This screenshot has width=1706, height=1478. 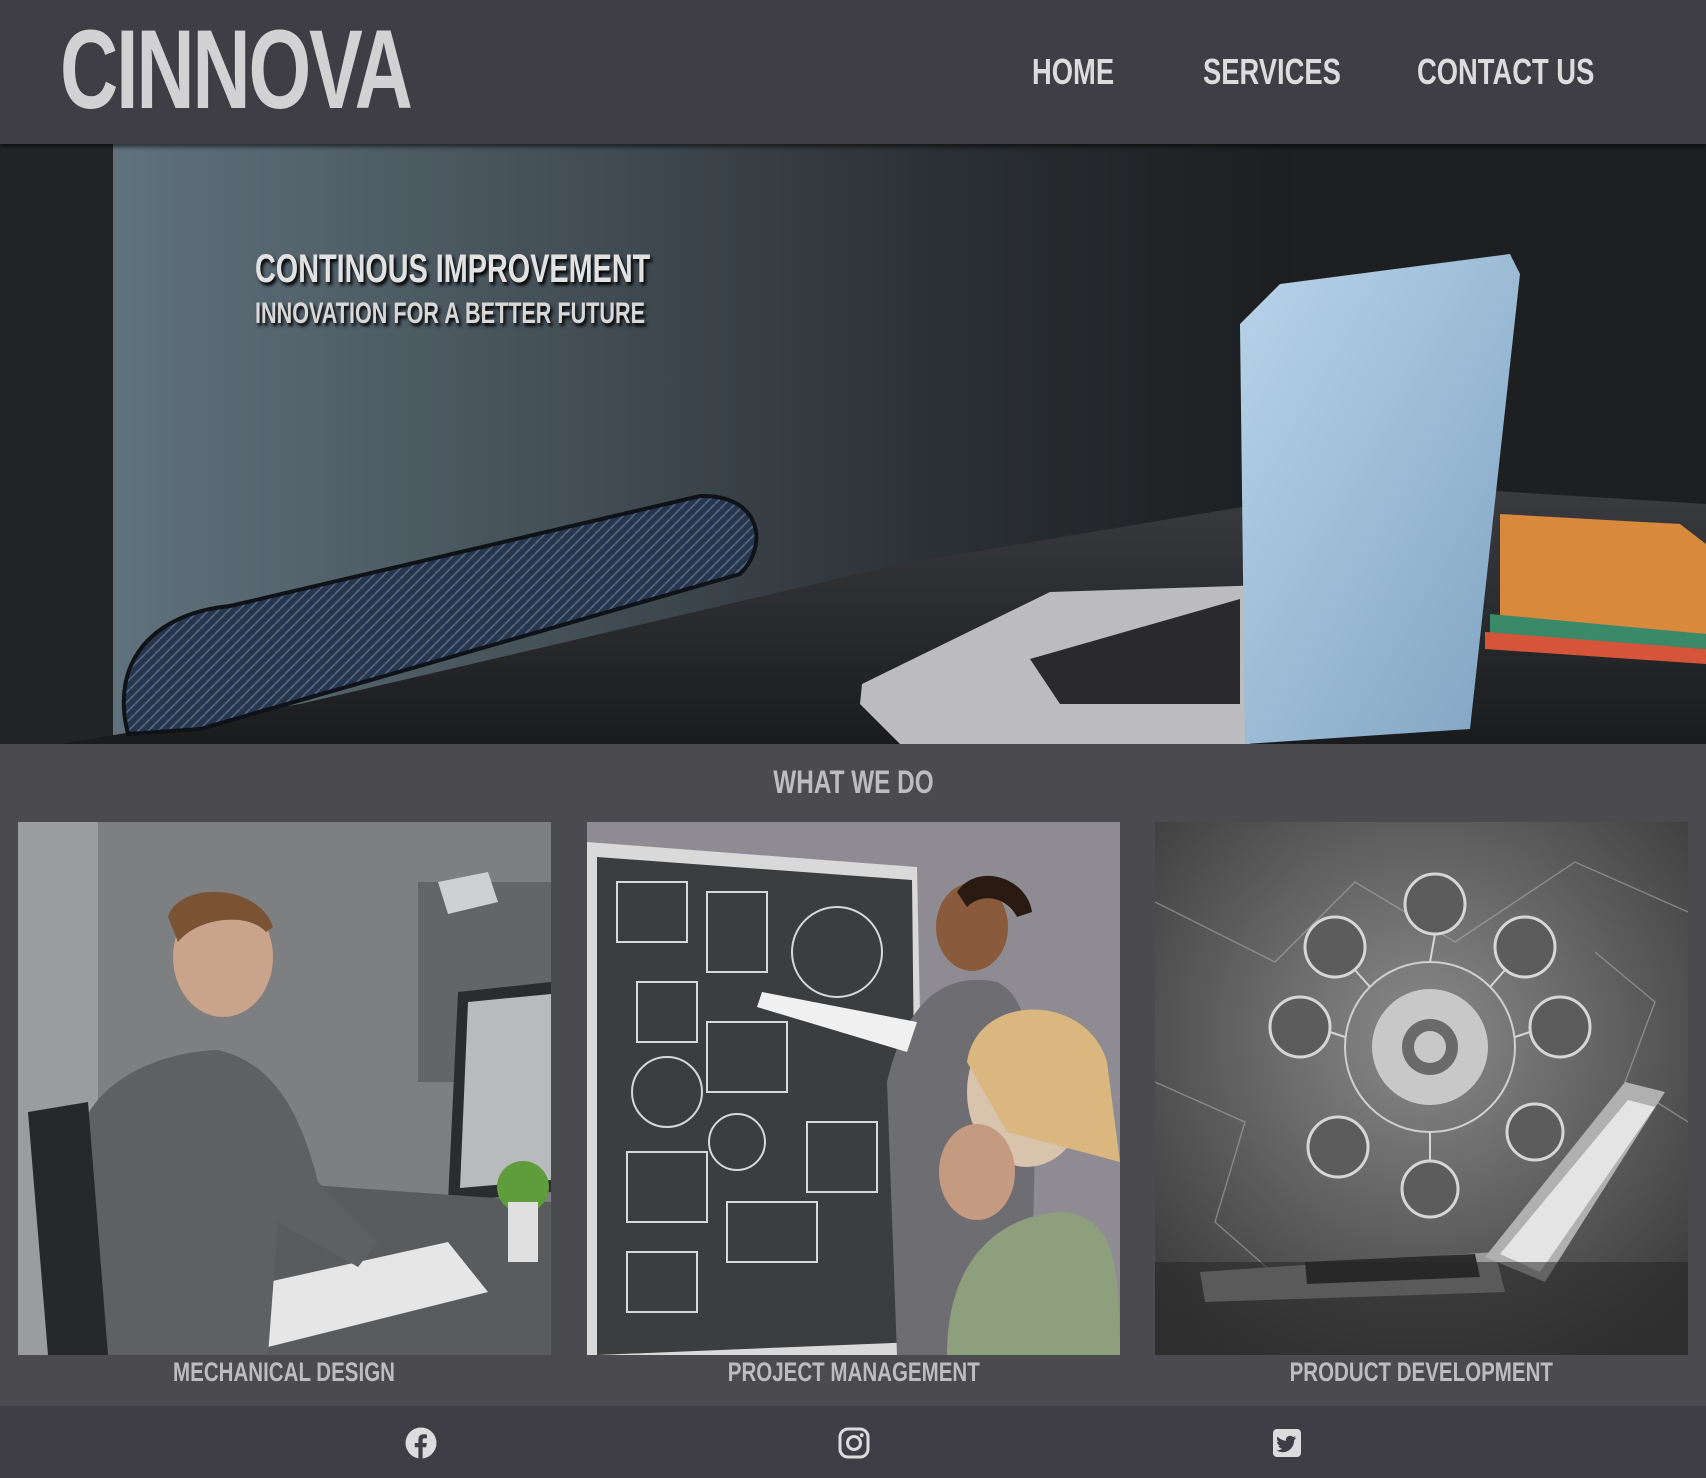 I want to click on gear-network-laptop-image, so click(x=1421, y=1088).